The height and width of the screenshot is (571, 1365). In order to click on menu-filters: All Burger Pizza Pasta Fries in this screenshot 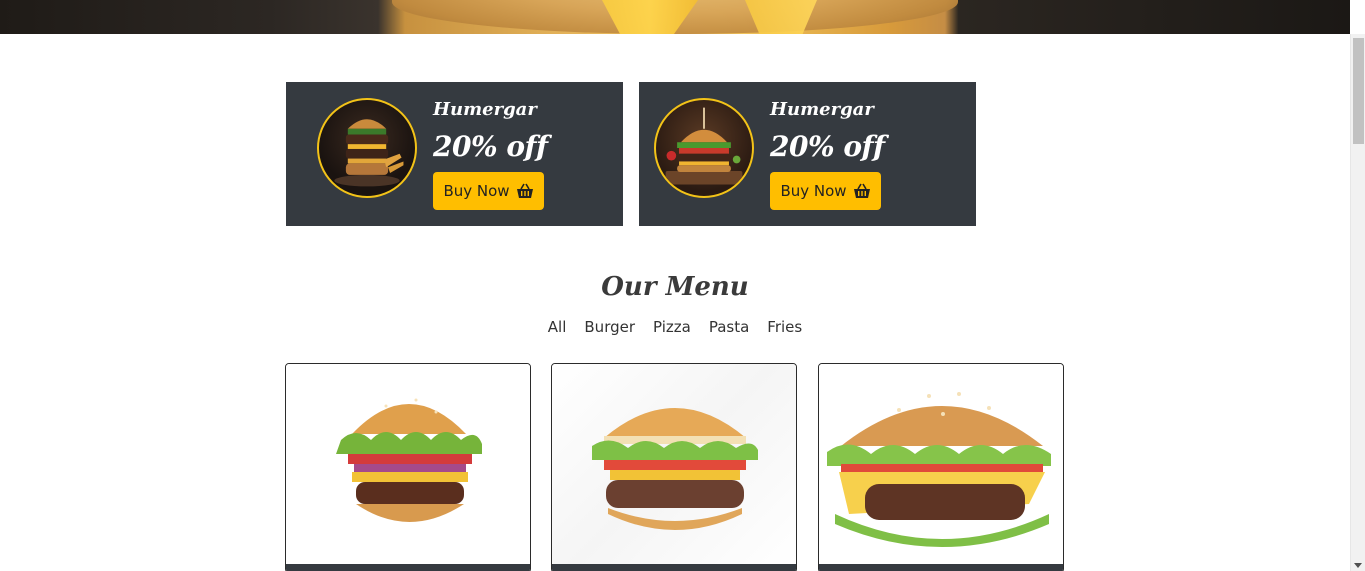, I will do `click(675, 327)`.